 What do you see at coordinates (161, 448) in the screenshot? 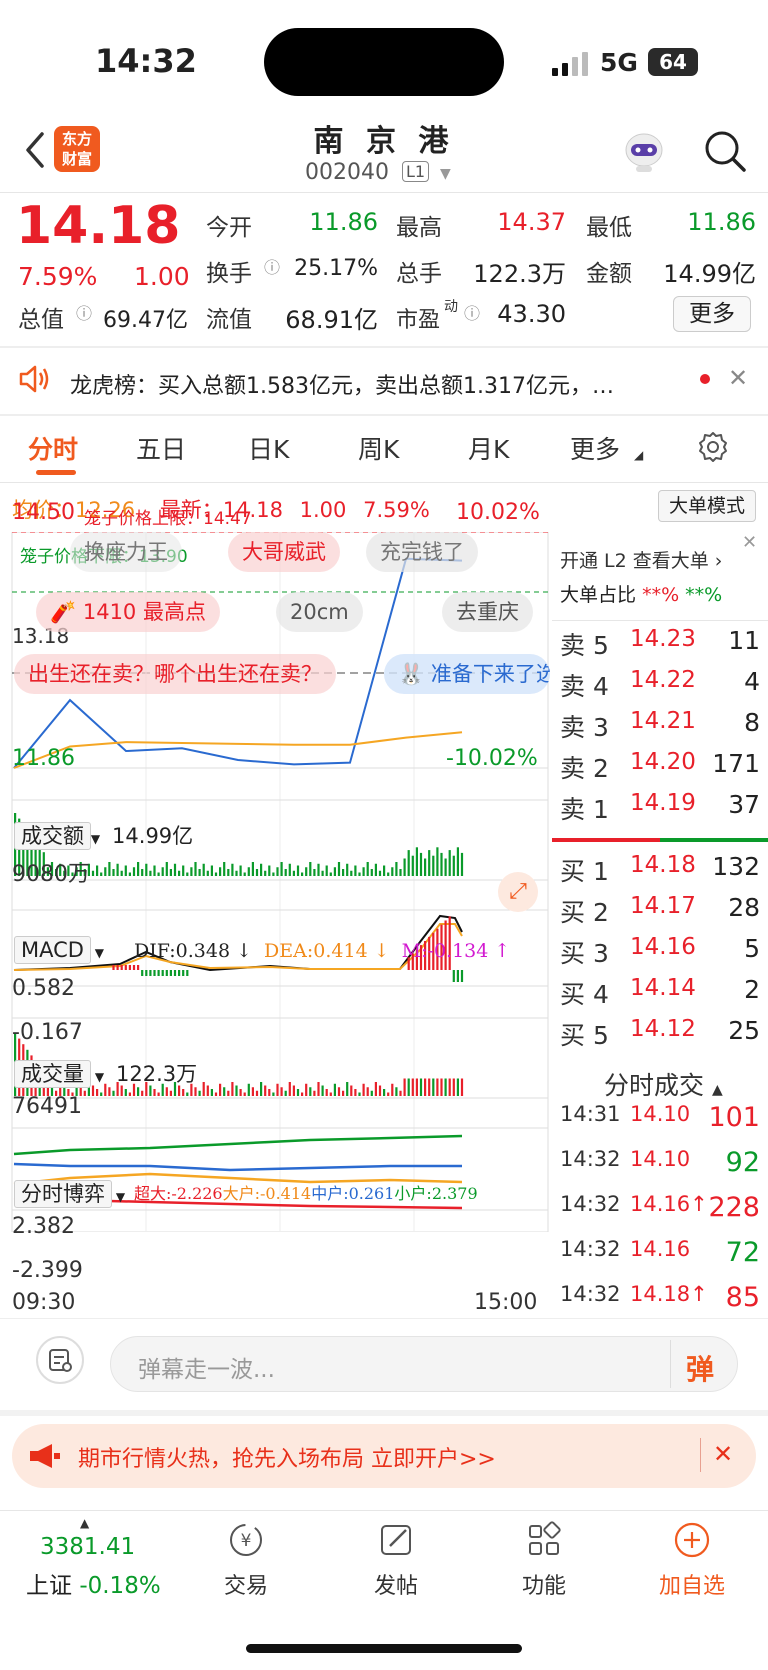
I see `tab-five-day: 五日` at bounding box center [161, 448].